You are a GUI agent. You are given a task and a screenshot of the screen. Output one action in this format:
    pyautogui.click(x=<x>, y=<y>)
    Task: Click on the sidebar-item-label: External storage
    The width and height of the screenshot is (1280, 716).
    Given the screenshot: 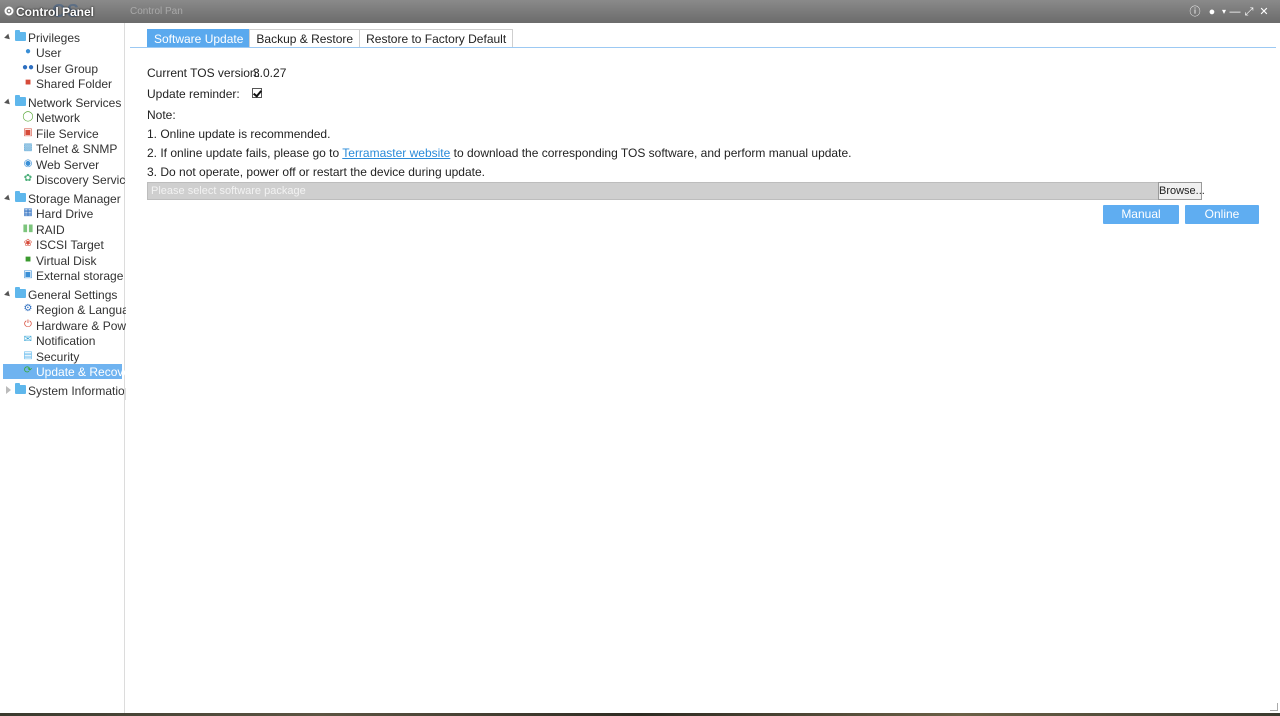 What is the action you would take?
    pyautogui.click(x=80, y=276)
    